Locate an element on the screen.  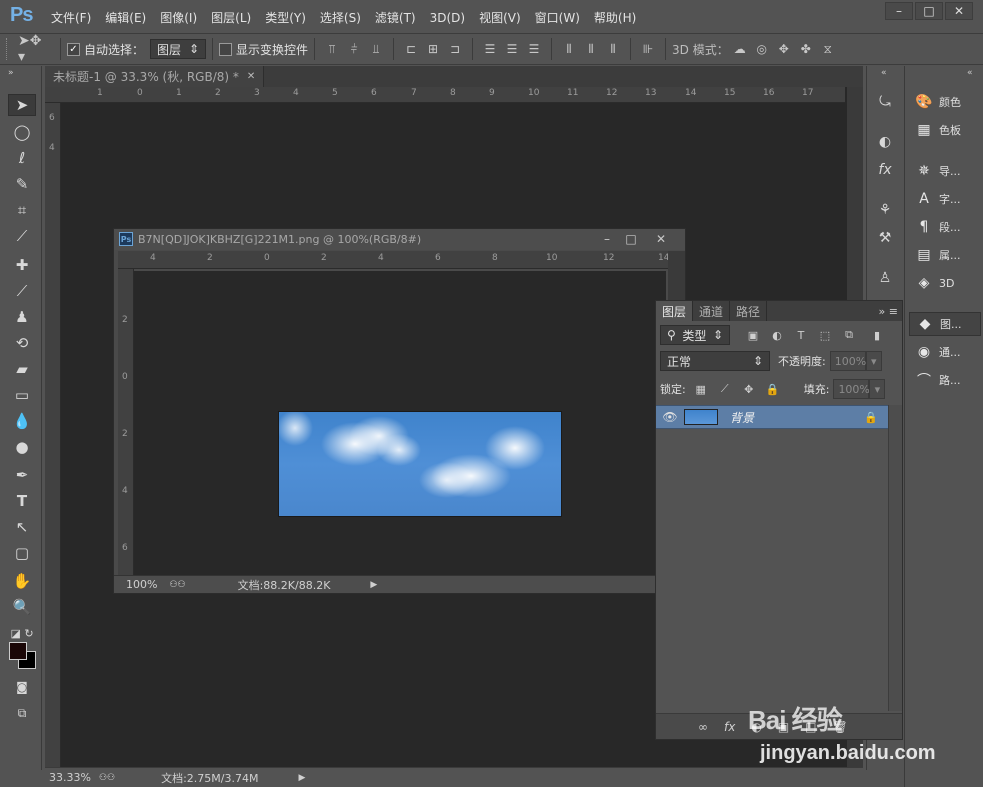
lock-position-icon: ✥ is located at coordinates (749, 389).